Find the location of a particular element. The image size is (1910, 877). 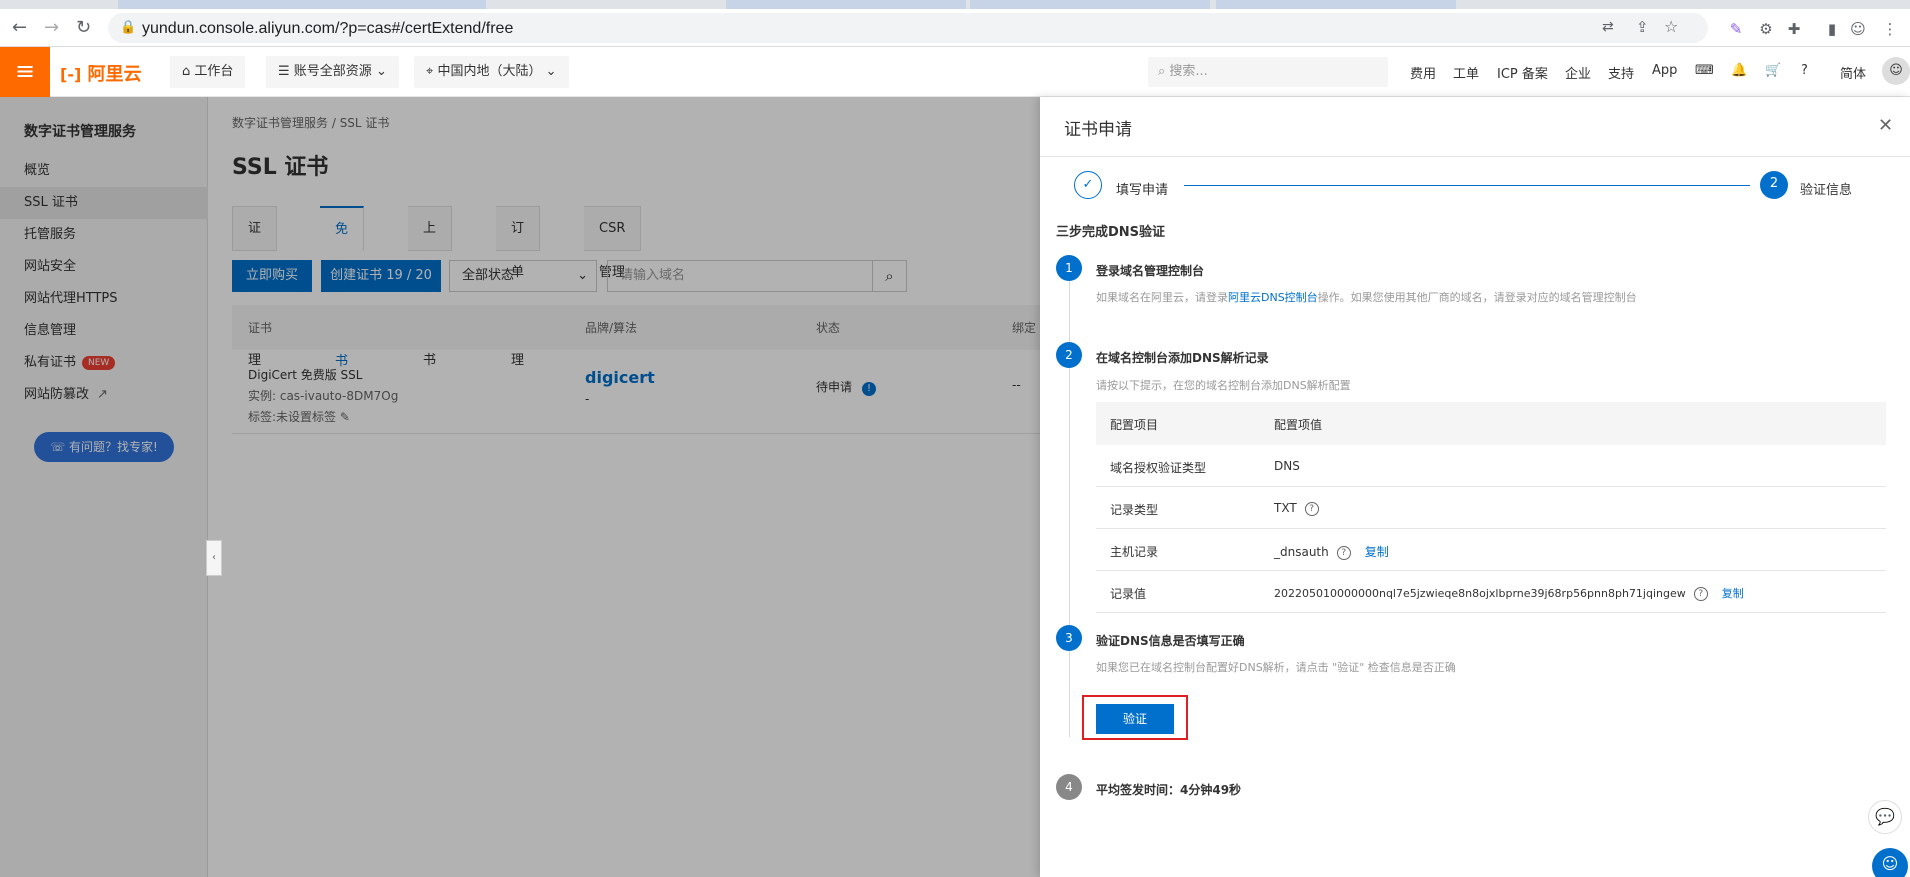

row-value-cell: TXT? is located at coordinates (1296, 508).